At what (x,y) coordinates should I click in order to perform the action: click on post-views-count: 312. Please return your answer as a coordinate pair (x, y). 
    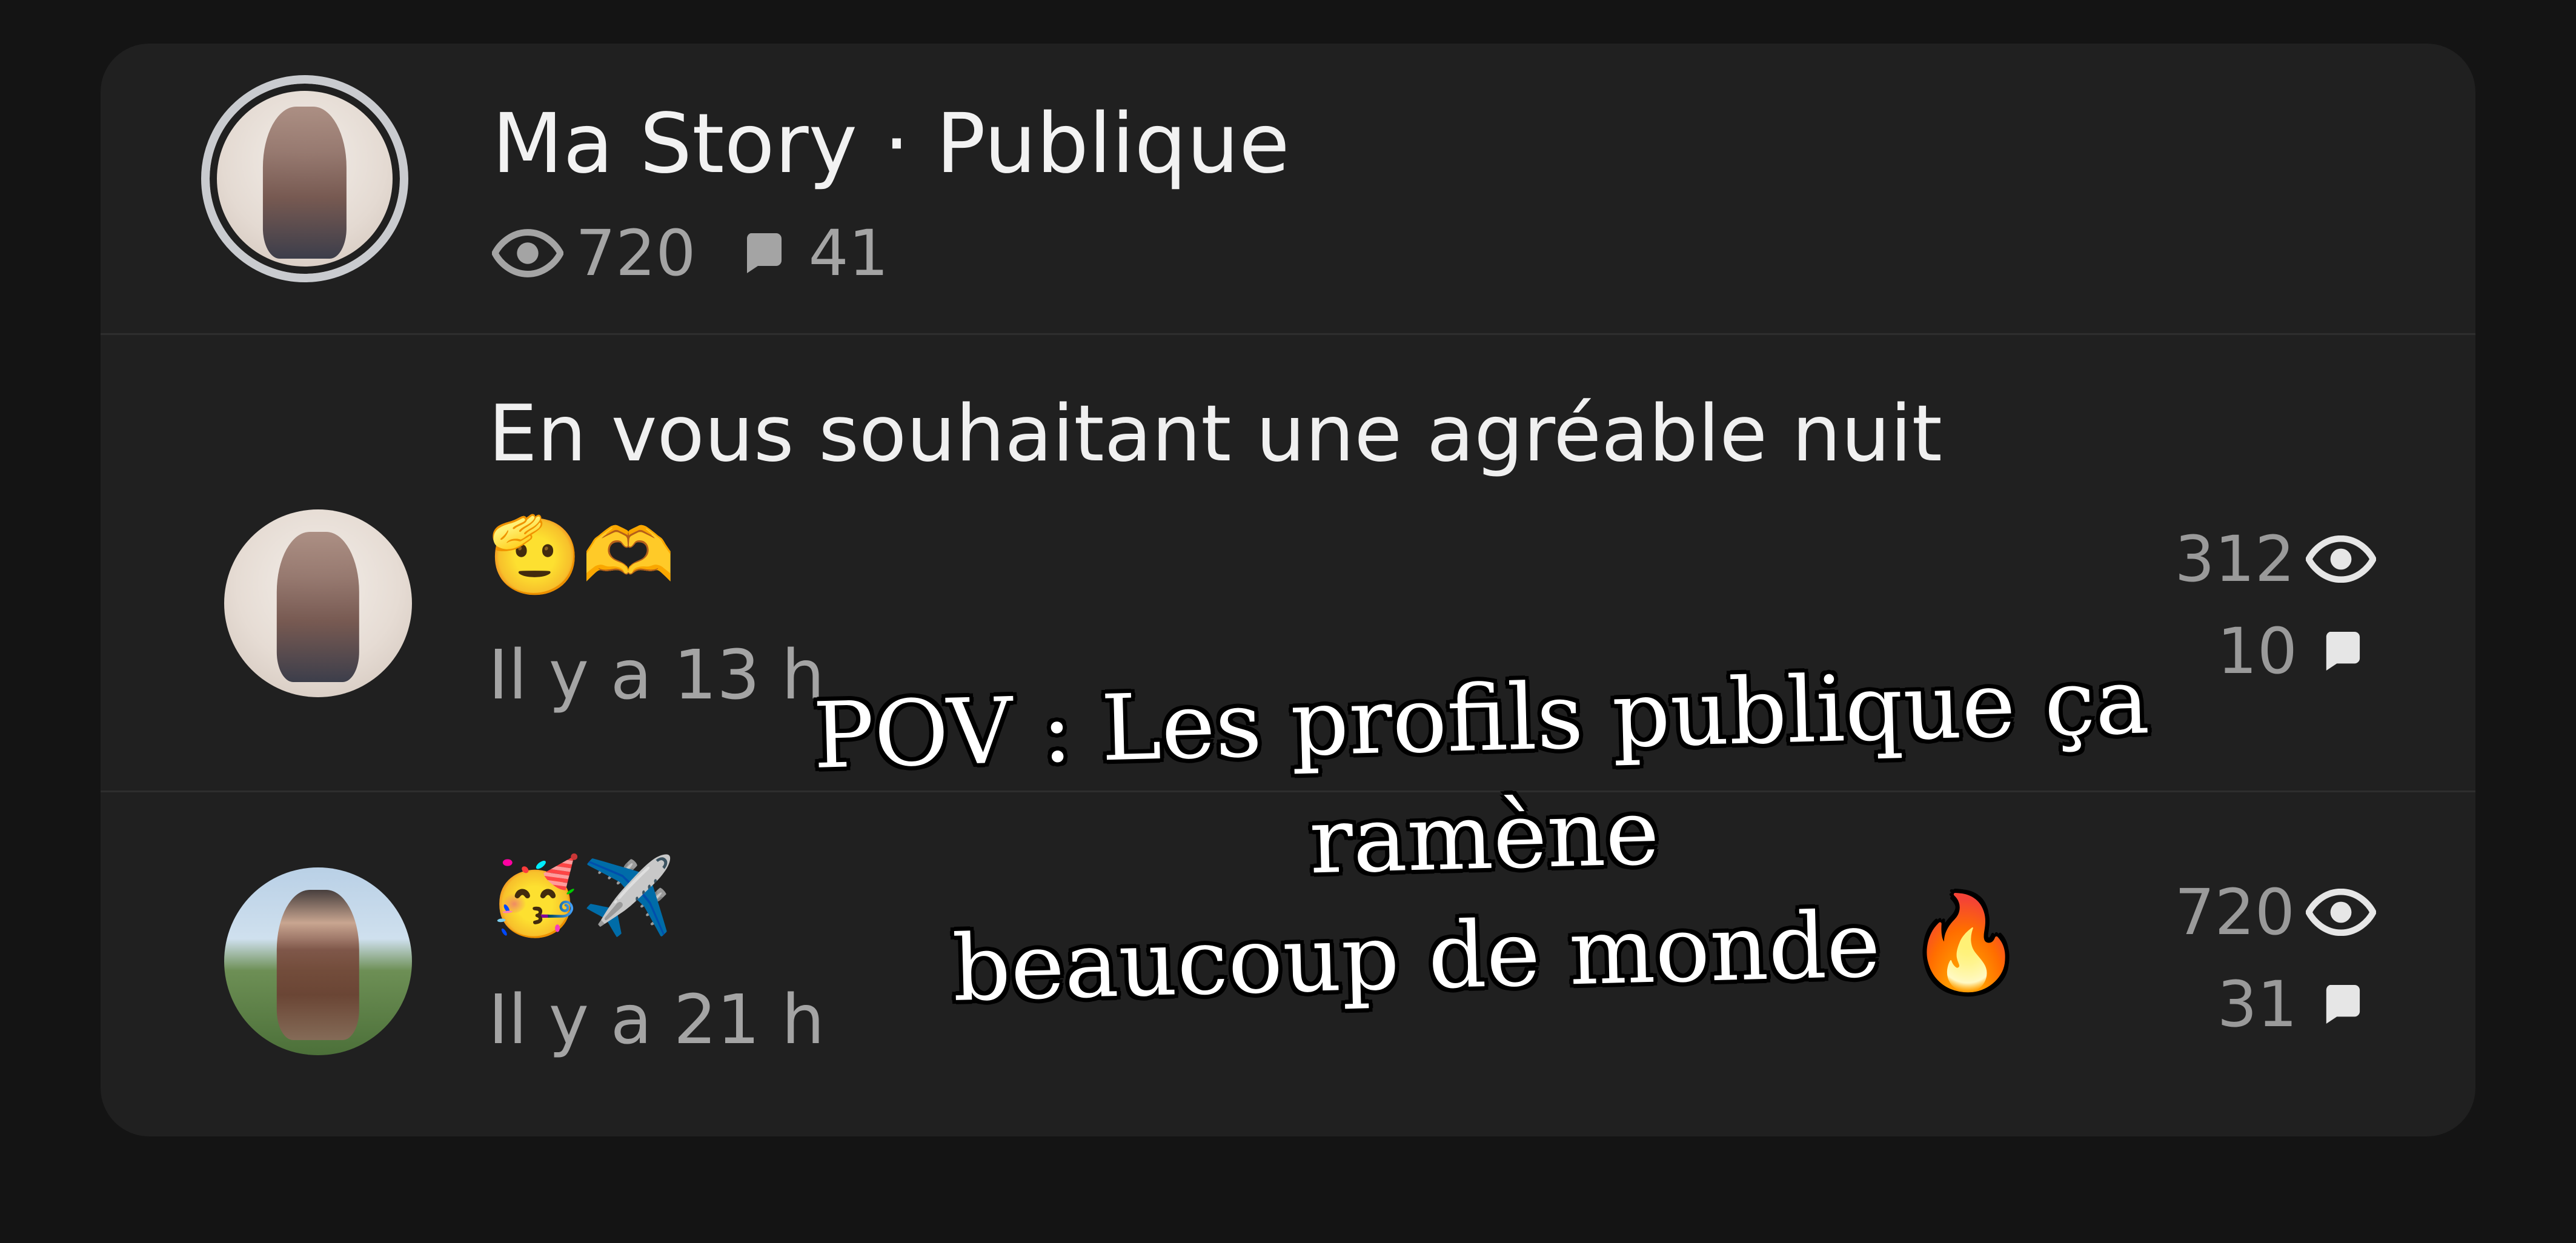
    Looking at the image, I should click on (2234, 559).